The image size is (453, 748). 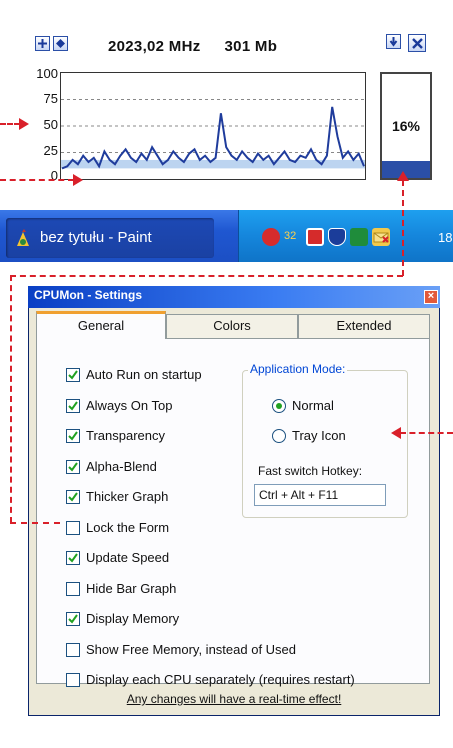 What do you see at coordinates (319, 435) in the screenshot?
I see `radio-label-tray-icon: Tray Icon` at bounding box center [319, 435].